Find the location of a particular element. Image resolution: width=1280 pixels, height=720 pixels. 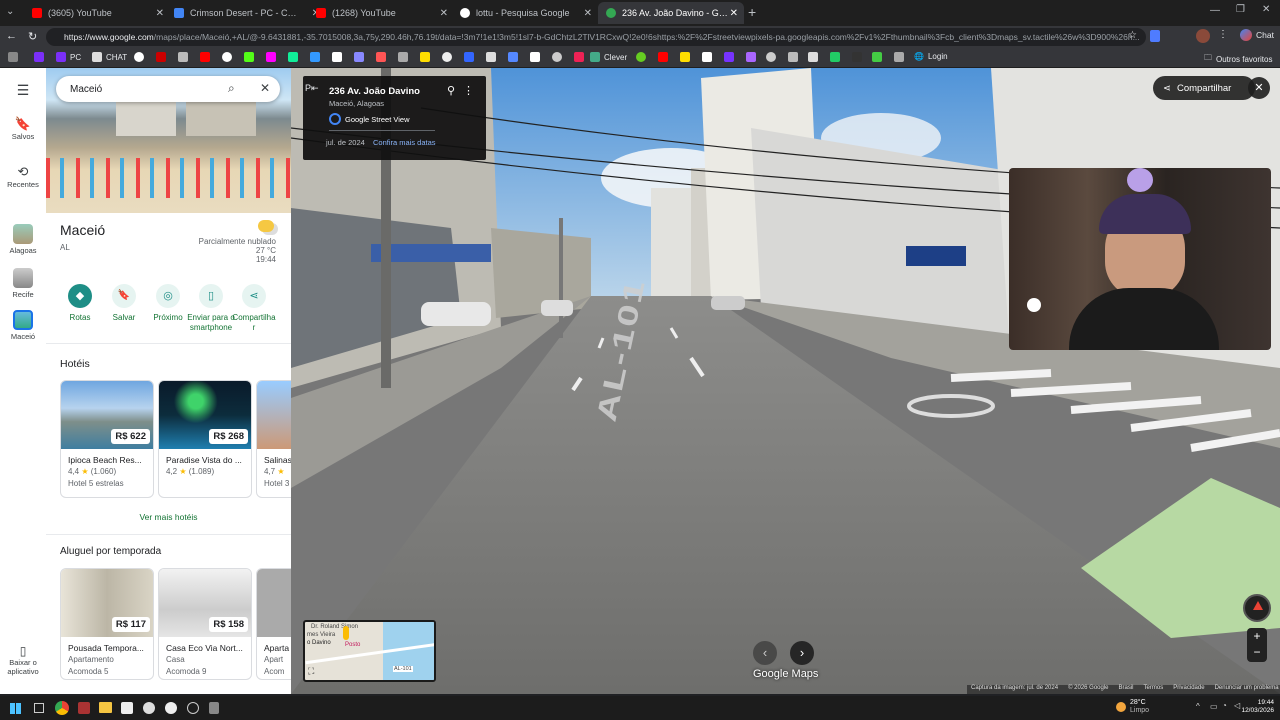

privacy-link: Privacidade is located at coordinates (1188, 689).